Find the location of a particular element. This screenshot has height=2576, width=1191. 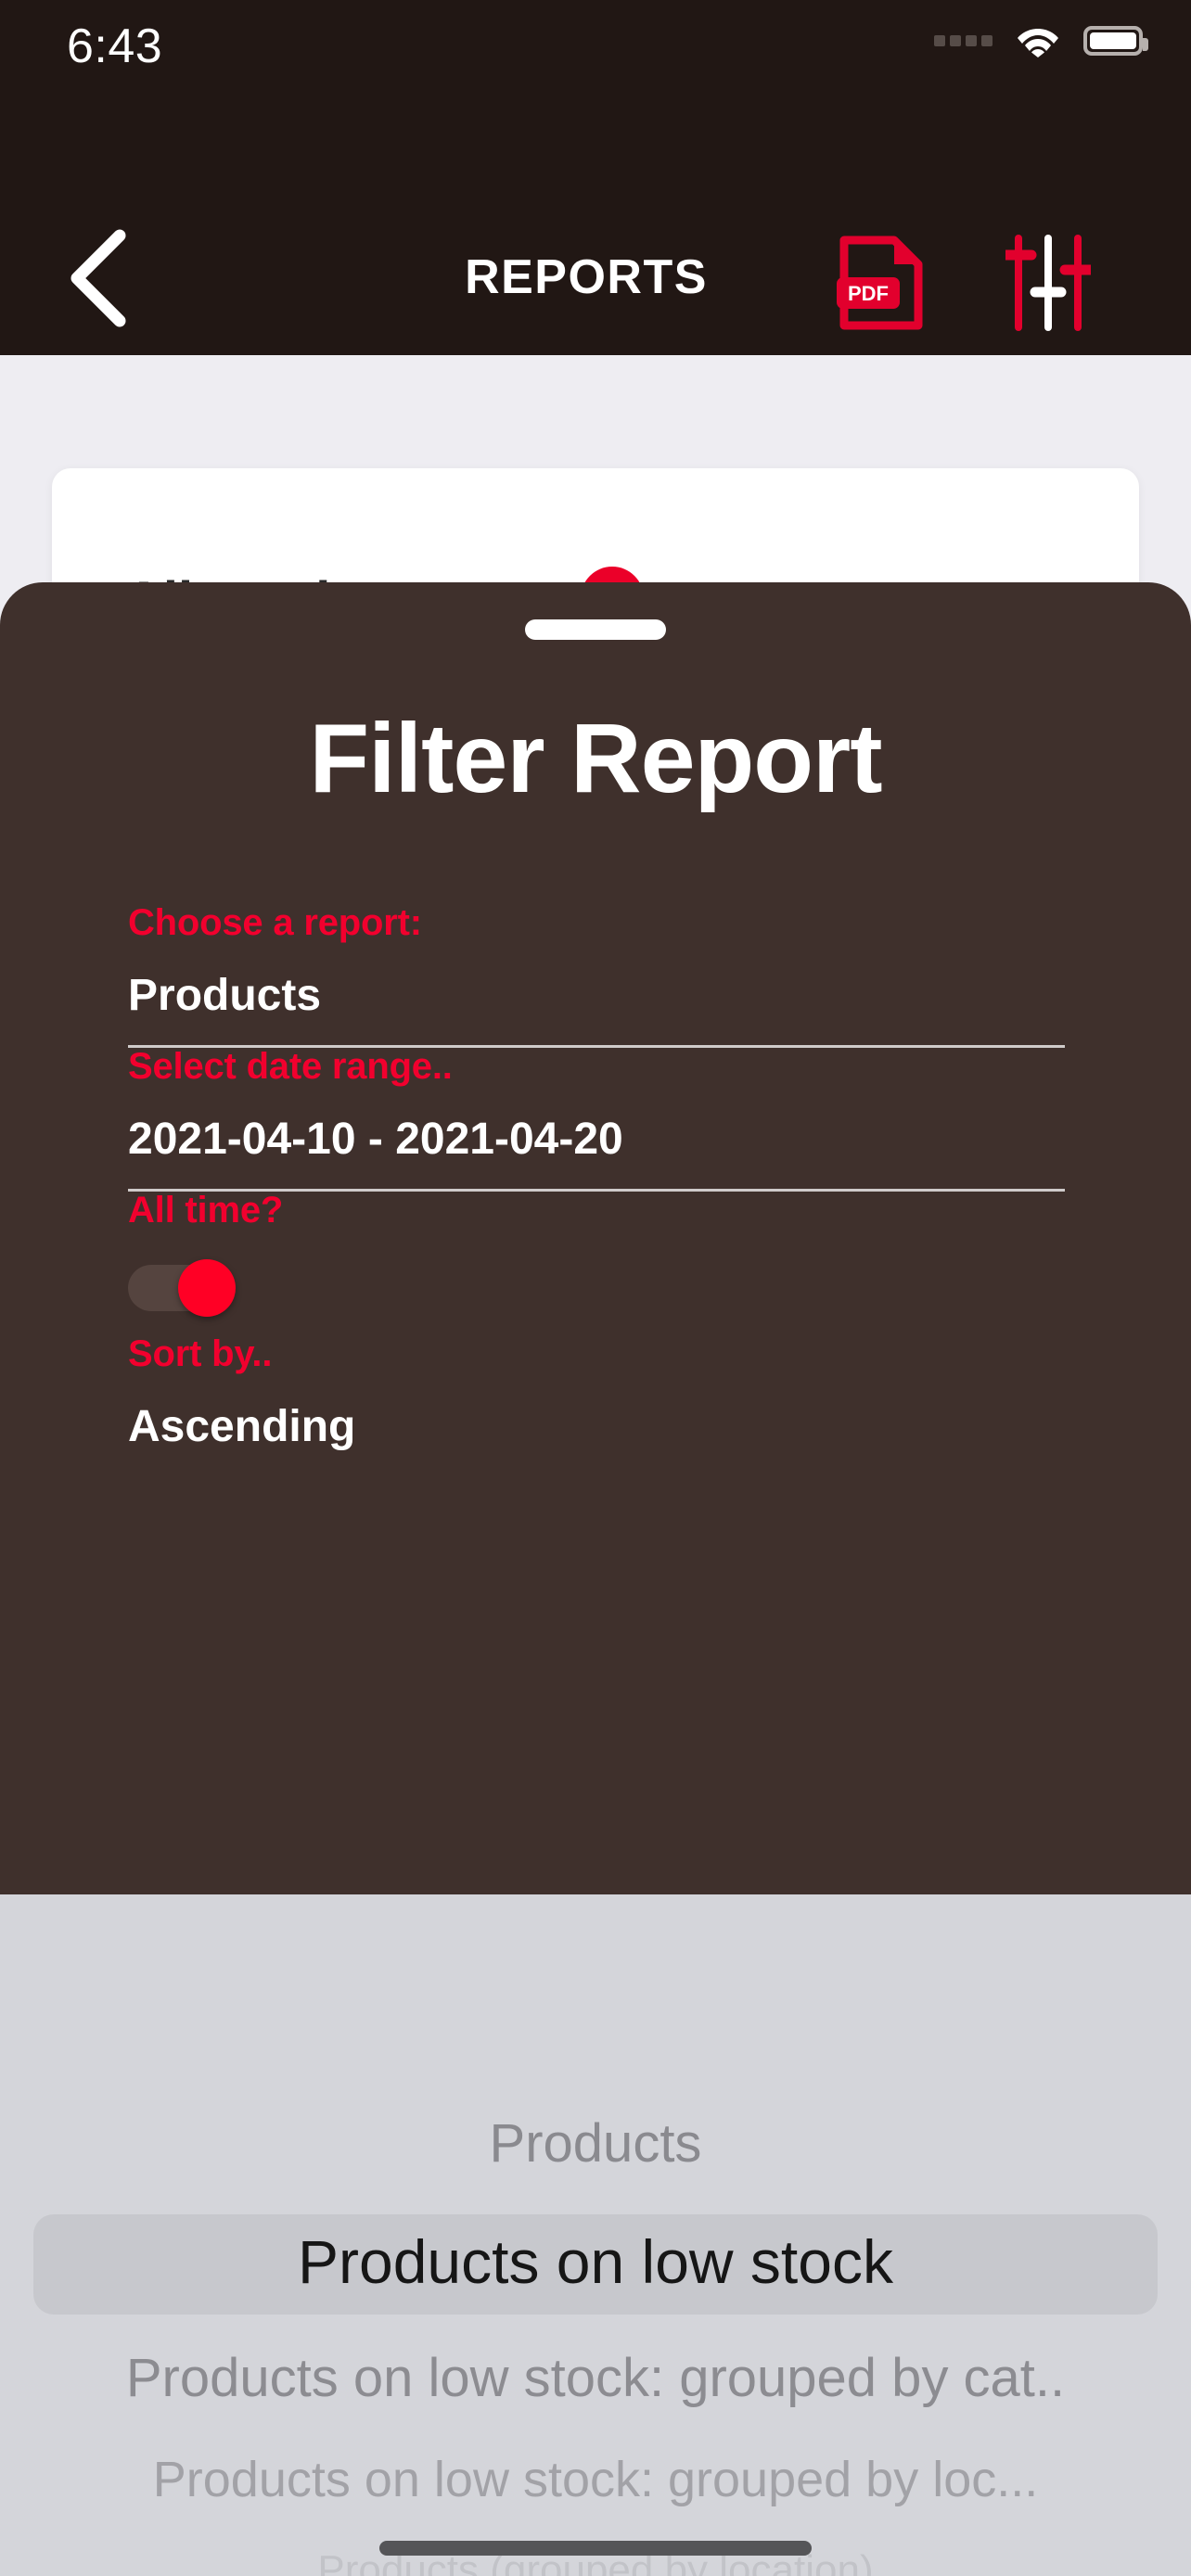

all-time-toggle-knob is located at coordinates (207, 1288).